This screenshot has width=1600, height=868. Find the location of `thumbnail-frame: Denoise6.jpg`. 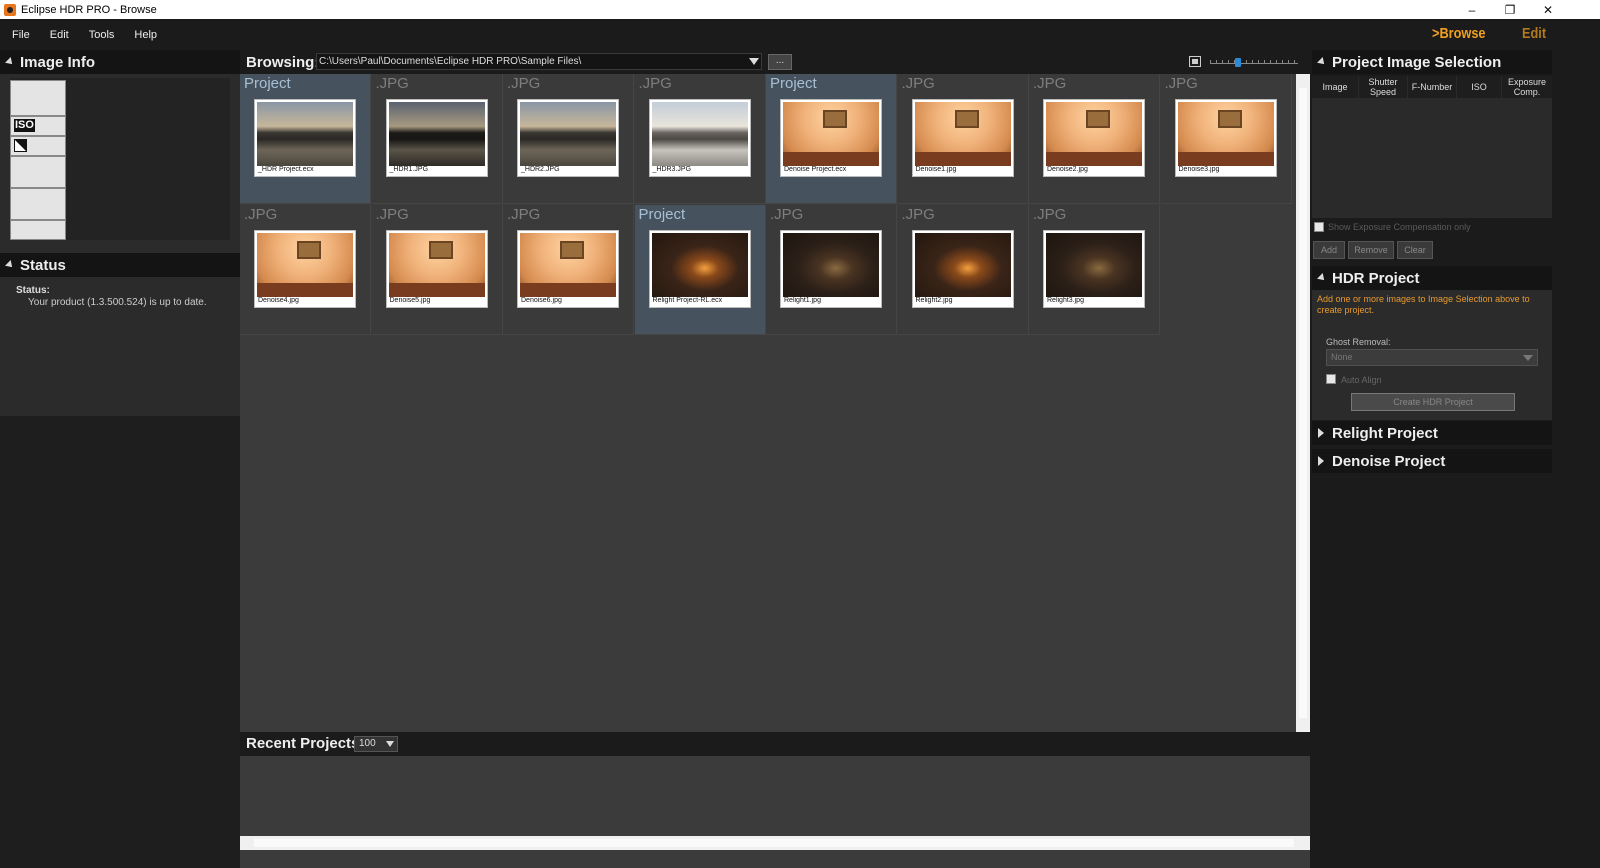

thumbnail-frame: Denoise6.jpg is located at coordinates (568, 269).